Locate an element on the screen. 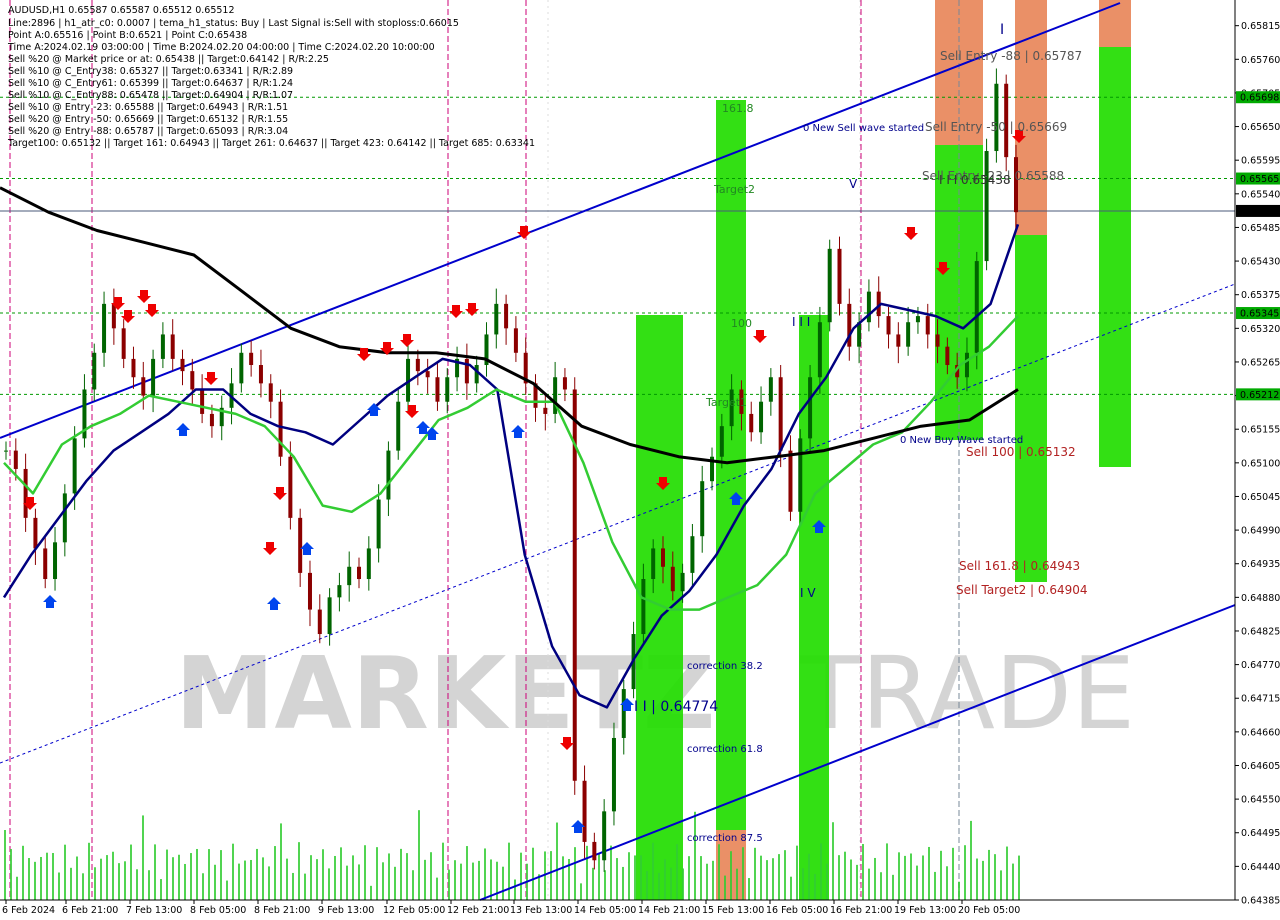 This screenshot has height=920, width=1280. y-tick-label: 0.64385 is located at coordinates (1260, 901).